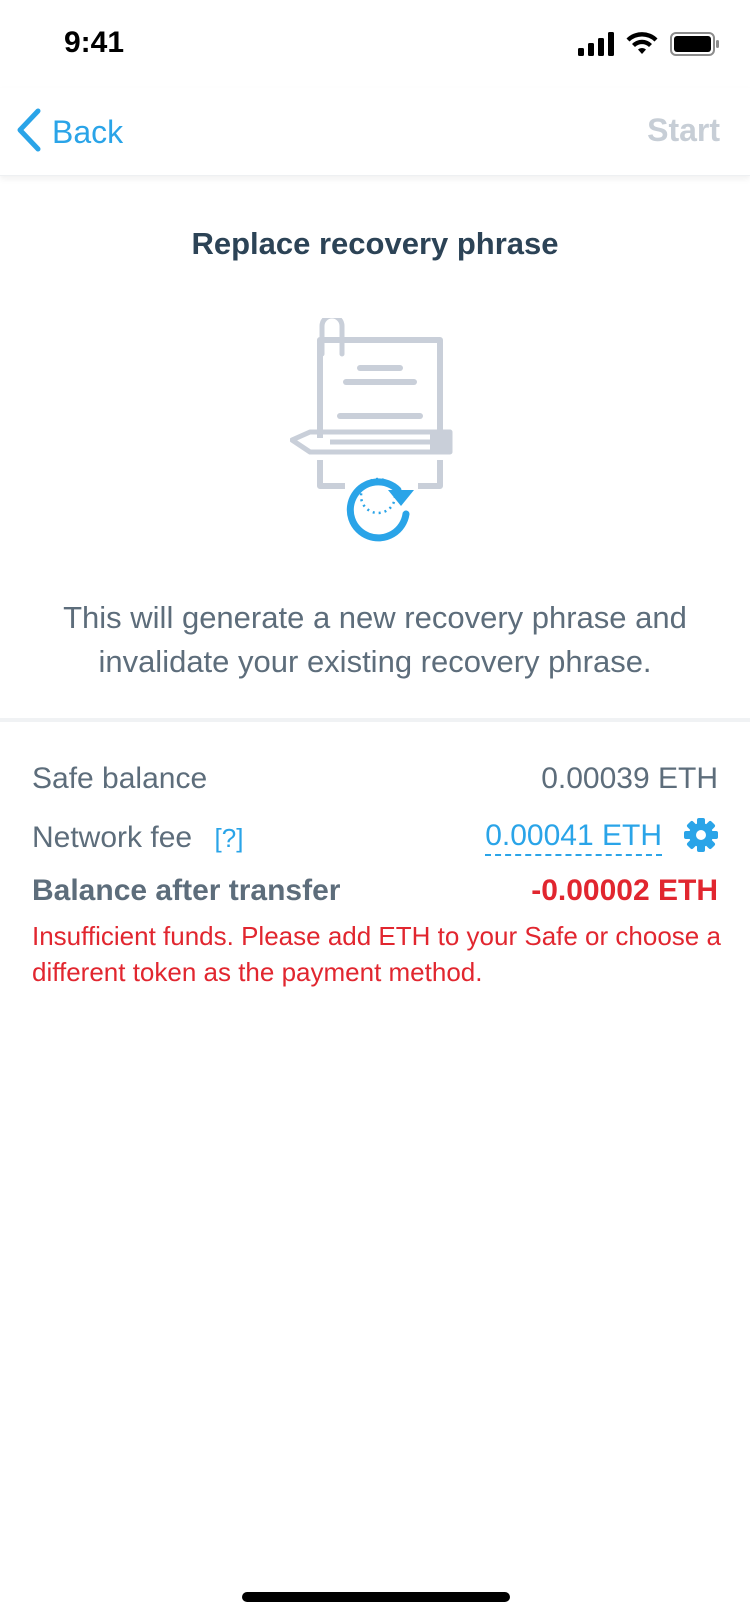  What do you see at coordinates (624, 890) in the screenshot?
I see `balance-after-value: -0.00002 ETH` at bounding box center [624, 890].